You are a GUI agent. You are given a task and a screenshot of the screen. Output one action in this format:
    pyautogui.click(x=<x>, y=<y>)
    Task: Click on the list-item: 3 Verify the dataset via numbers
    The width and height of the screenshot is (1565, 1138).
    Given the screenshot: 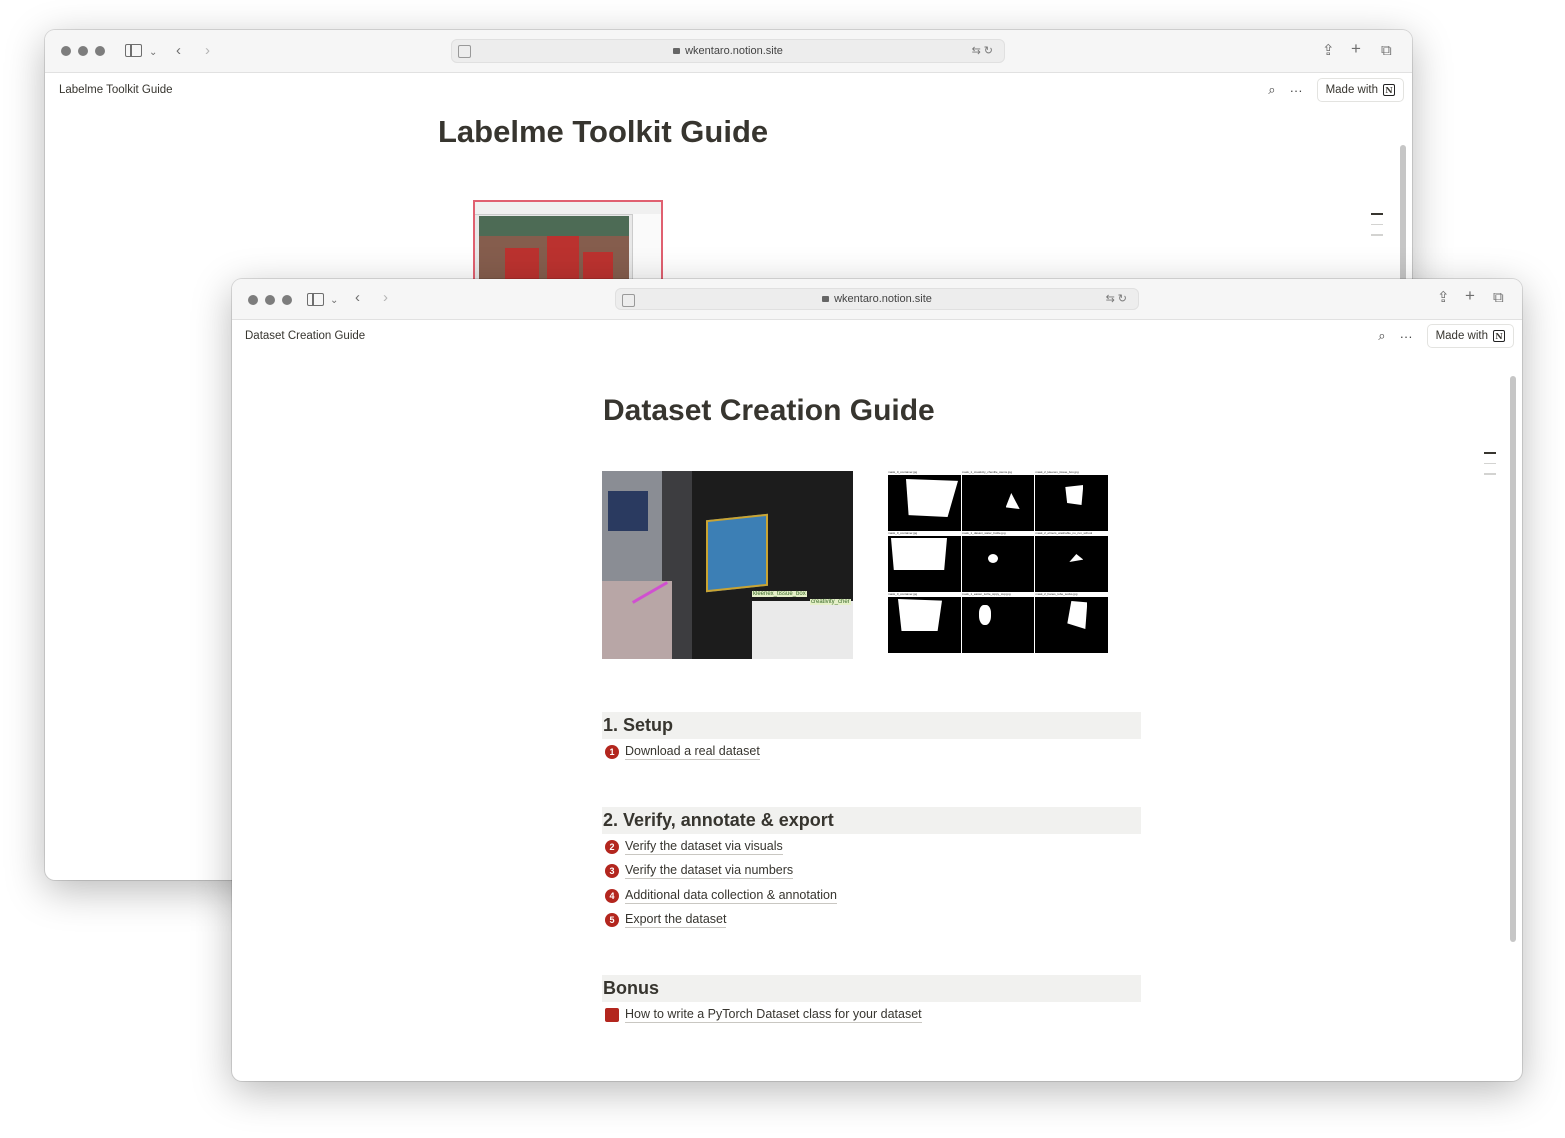 What is the action you would take?
    pyautogui.click(x=699, y=871)
    